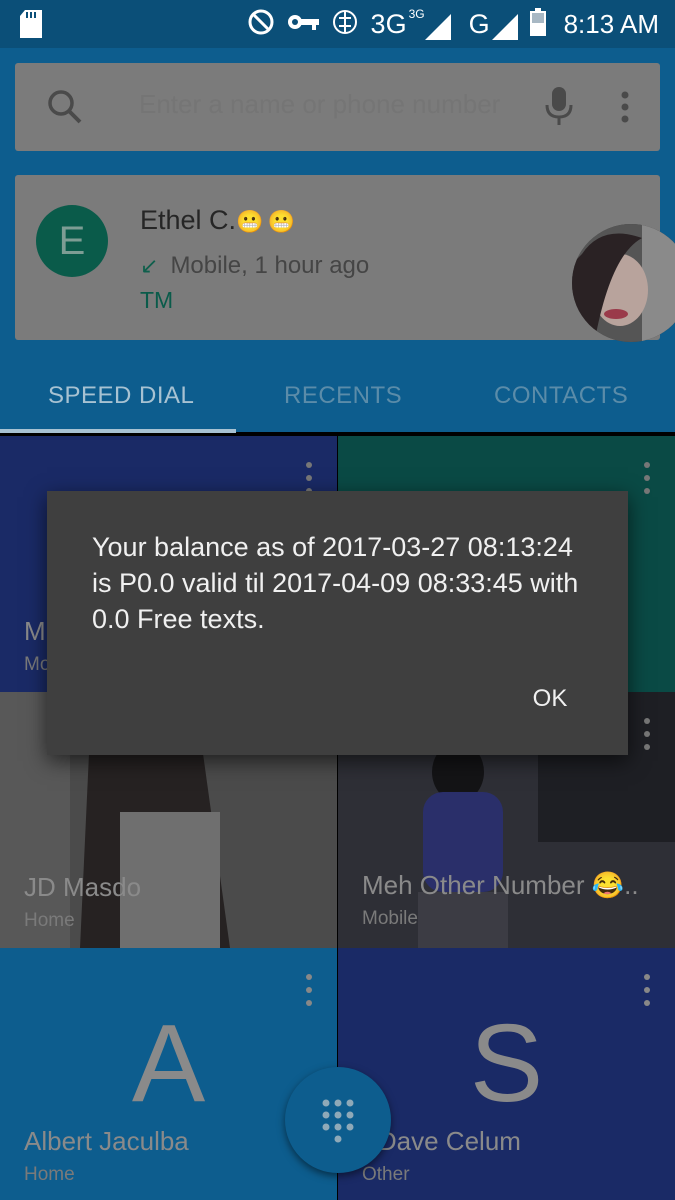 This screenshot has height=1200, width=675. Describe the element at coordinates (537, 24) in the screenshot. I see `battery-icon` at that location.